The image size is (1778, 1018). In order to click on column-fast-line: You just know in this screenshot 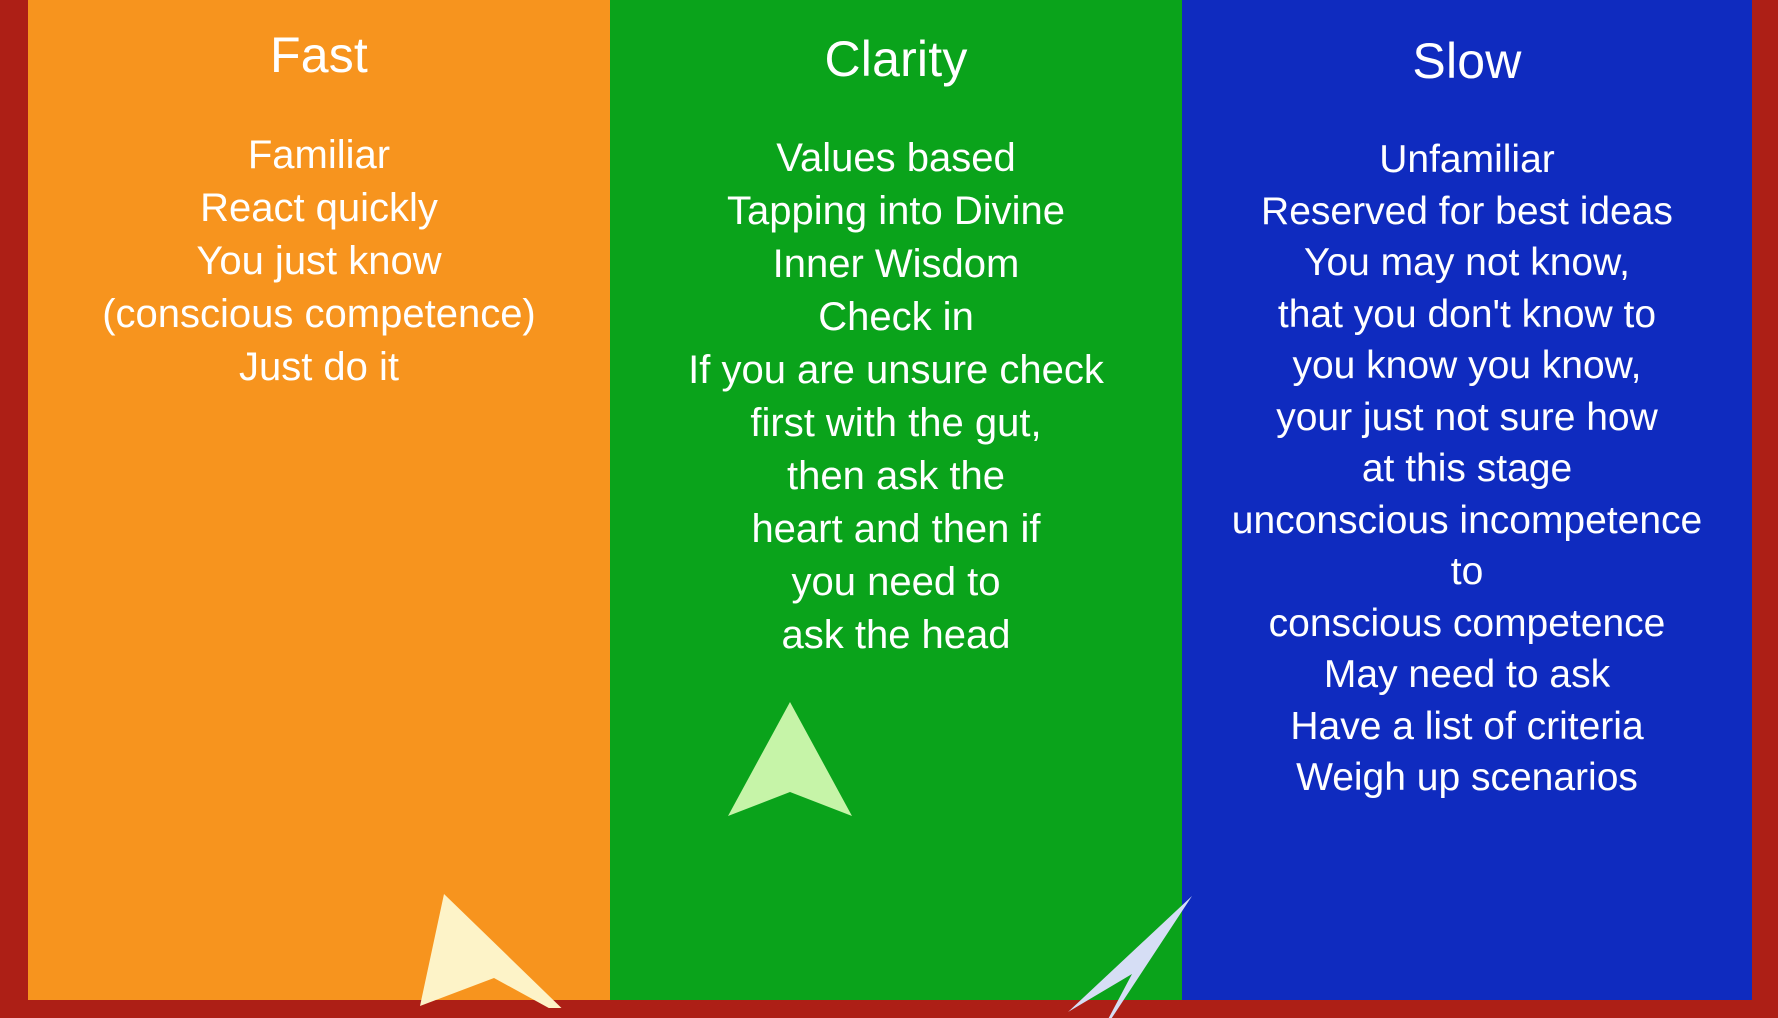, I will do `click(319, 261)`.